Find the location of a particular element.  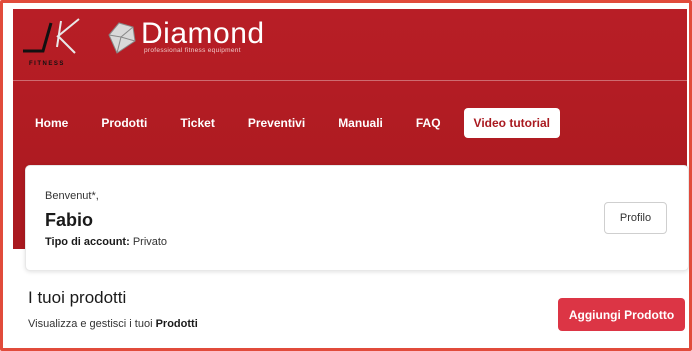

diamond-logo: Diamond professional fitness equipment is located at coordinates (187, 39).